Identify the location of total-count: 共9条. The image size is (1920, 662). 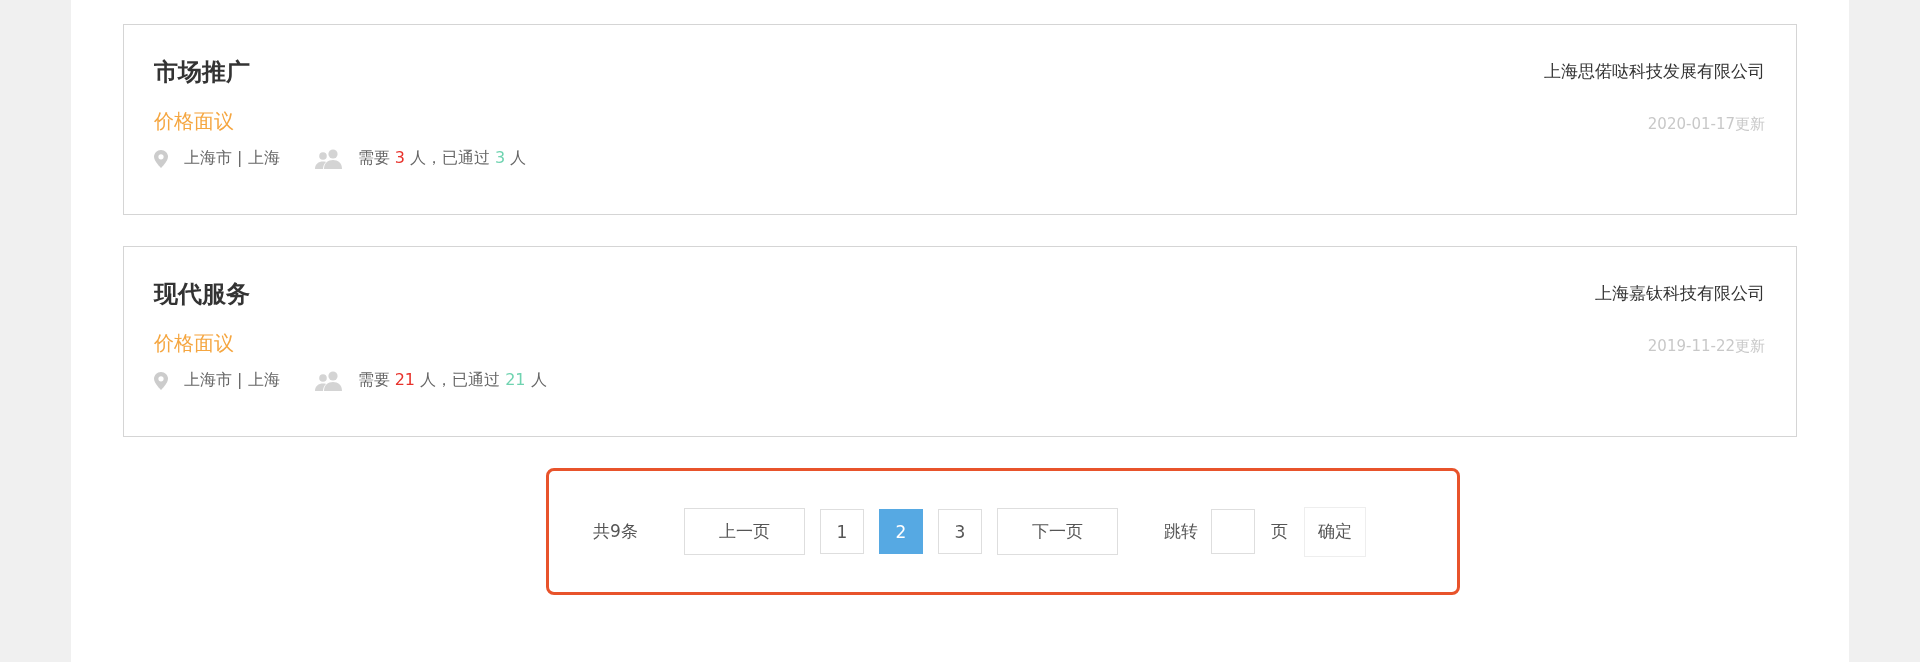
(615, 531).